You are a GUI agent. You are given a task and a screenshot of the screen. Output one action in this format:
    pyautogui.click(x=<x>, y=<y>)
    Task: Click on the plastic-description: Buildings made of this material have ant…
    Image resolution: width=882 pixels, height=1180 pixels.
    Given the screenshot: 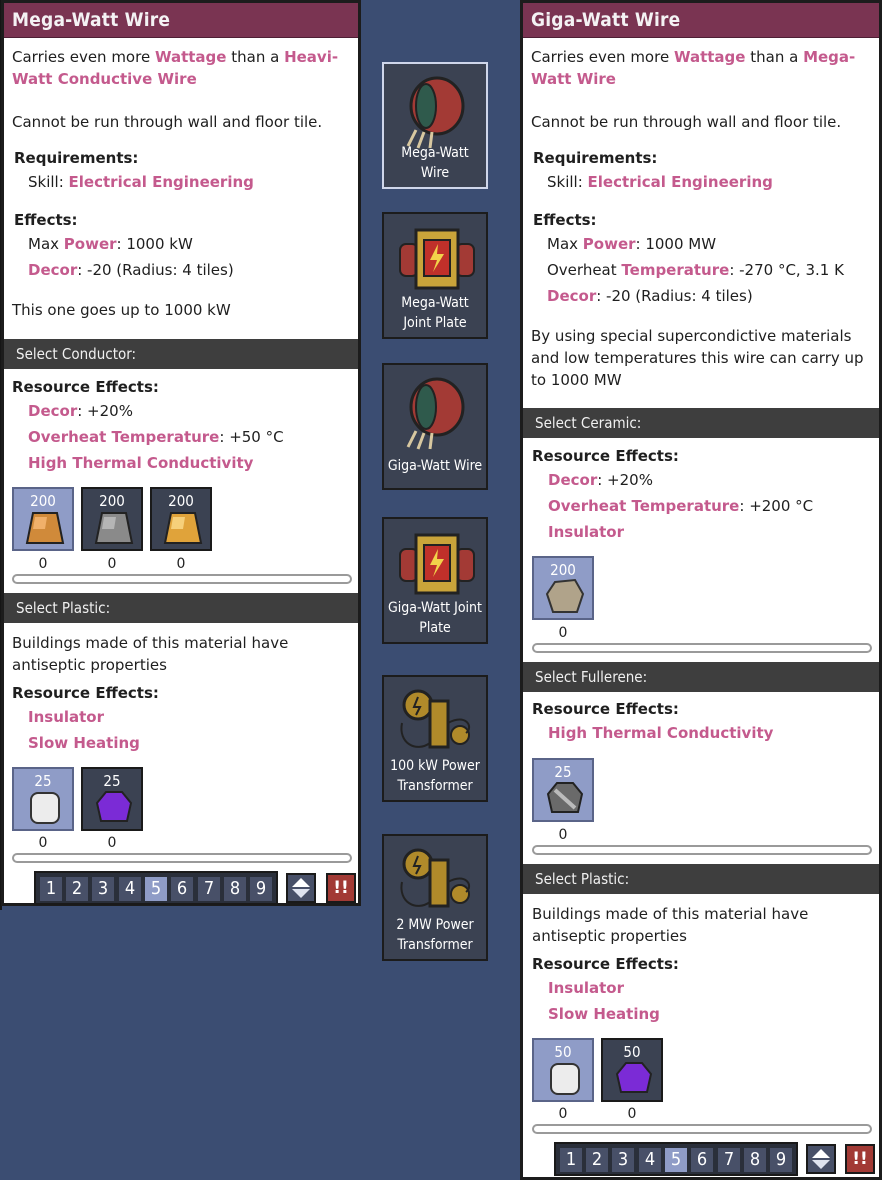 What is the action you would take?
    pyautogui.click(x=150, y=654)
    